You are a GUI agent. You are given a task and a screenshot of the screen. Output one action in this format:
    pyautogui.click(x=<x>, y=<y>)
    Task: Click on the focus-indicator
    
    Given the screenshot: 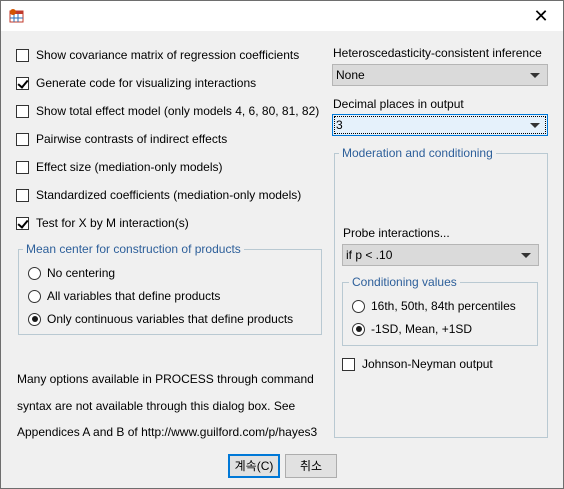 What is the action you would take?
    pyautogui.click(x=440, y=125)
    